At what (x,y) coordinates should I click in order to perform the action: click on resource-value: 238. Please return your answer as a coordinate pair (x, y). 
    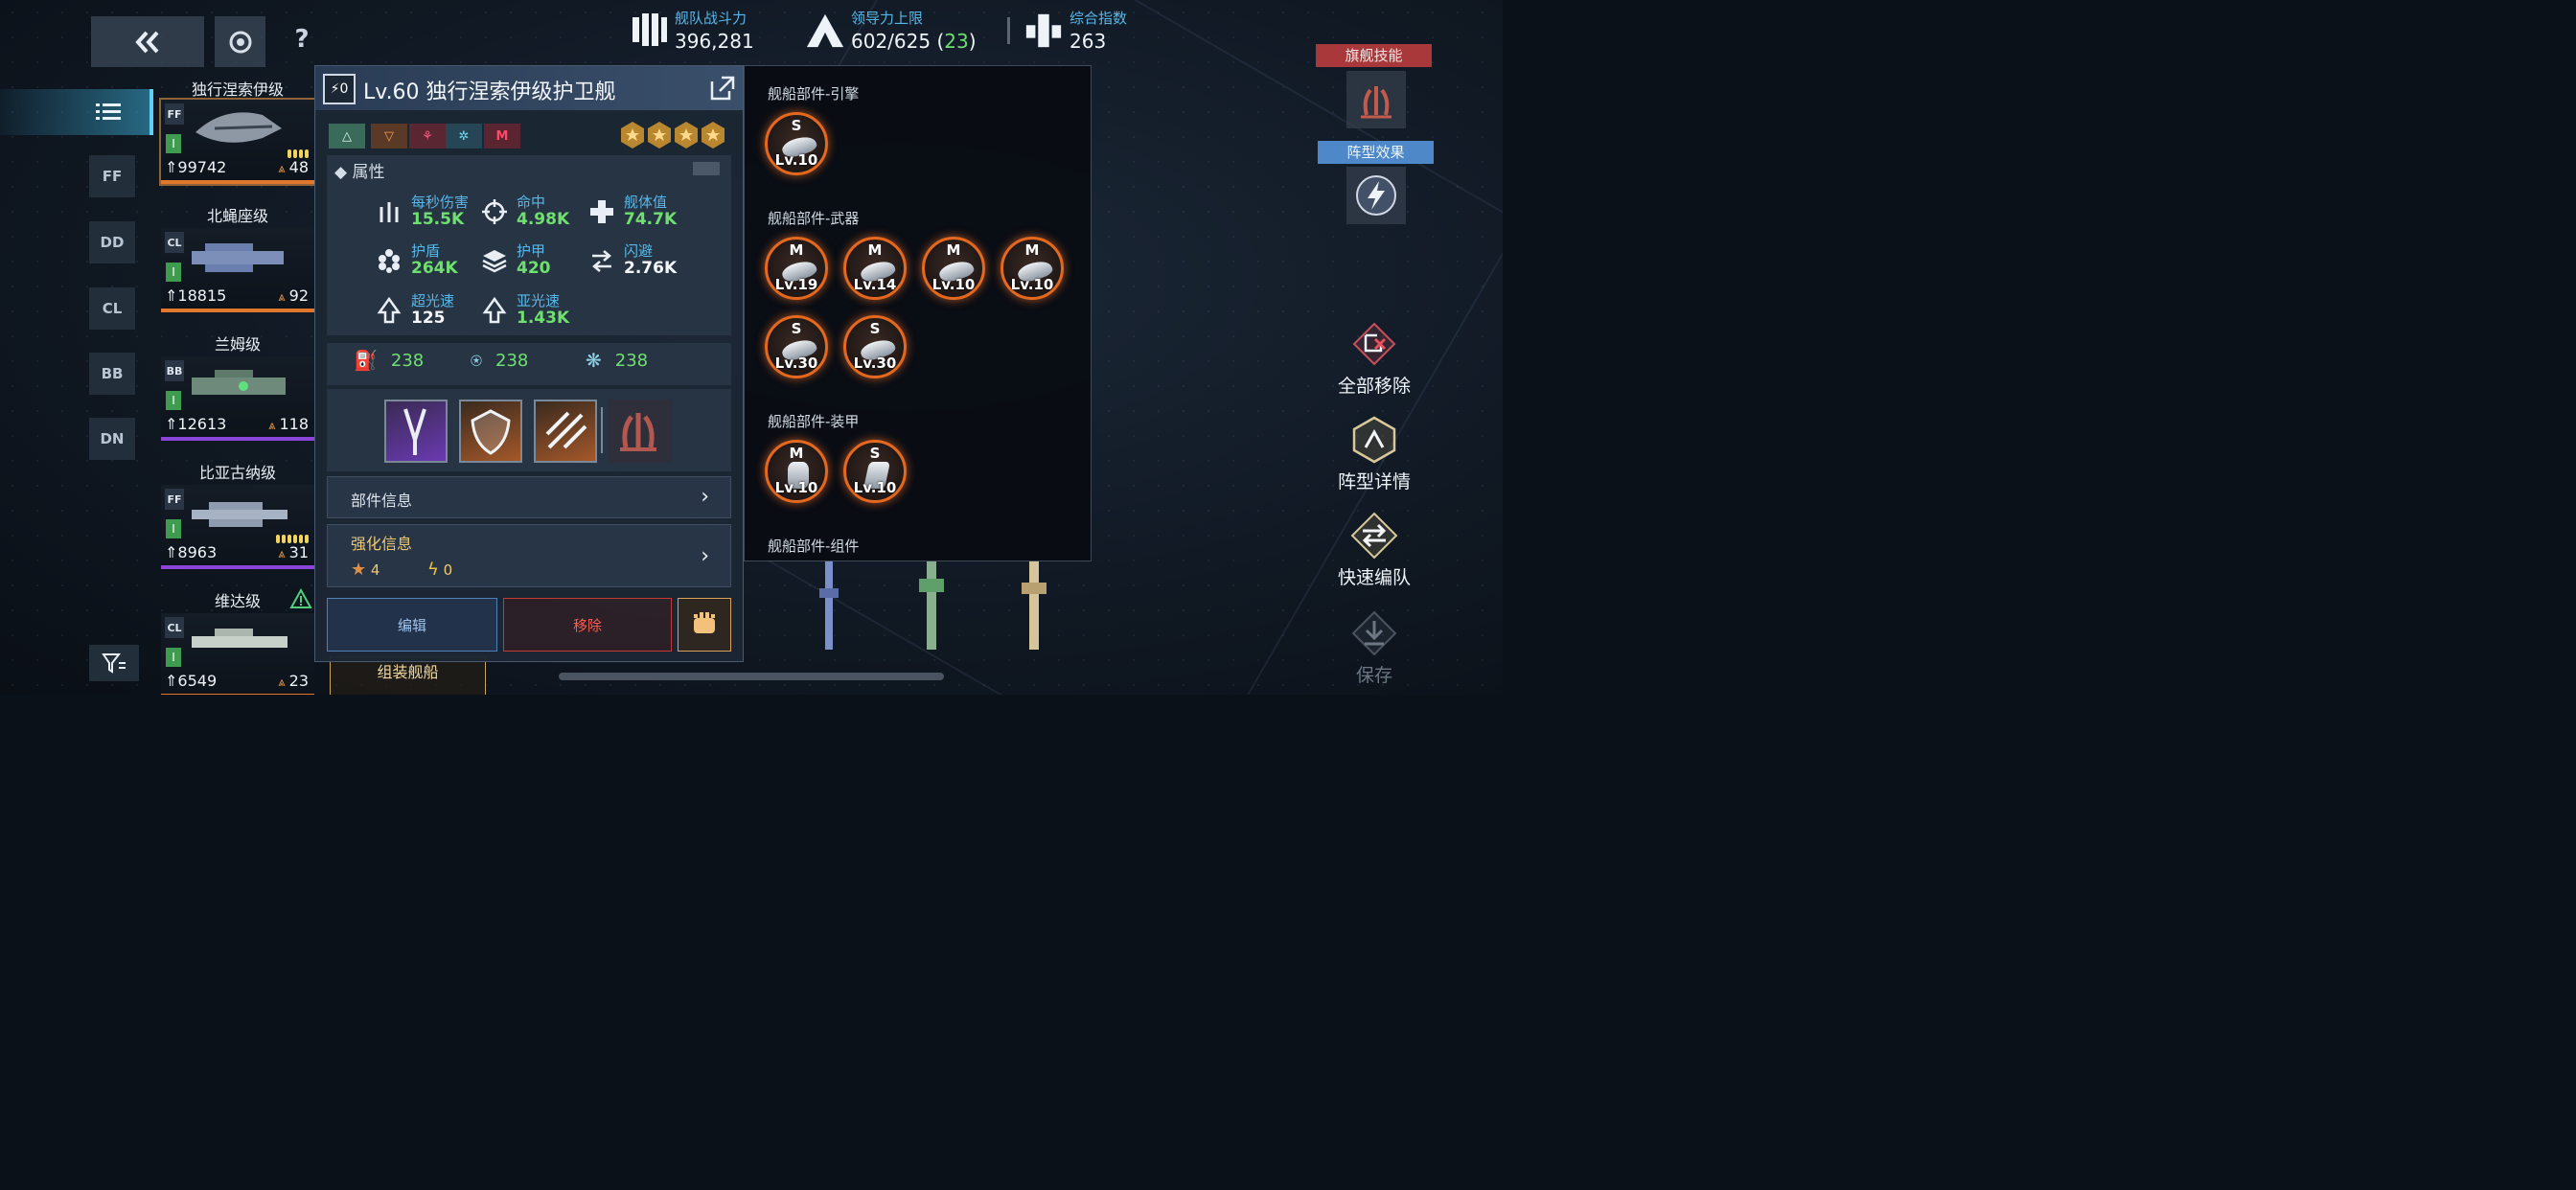
    Looking at the image, I should click on (512, 360).